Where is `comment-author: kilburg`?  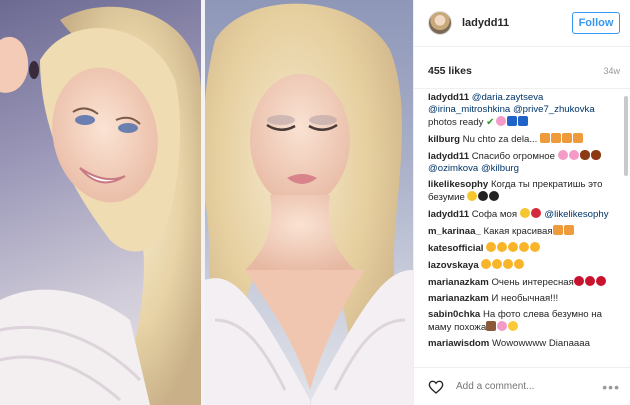 comment-author: kilburg is located at coordinates (444, 139).